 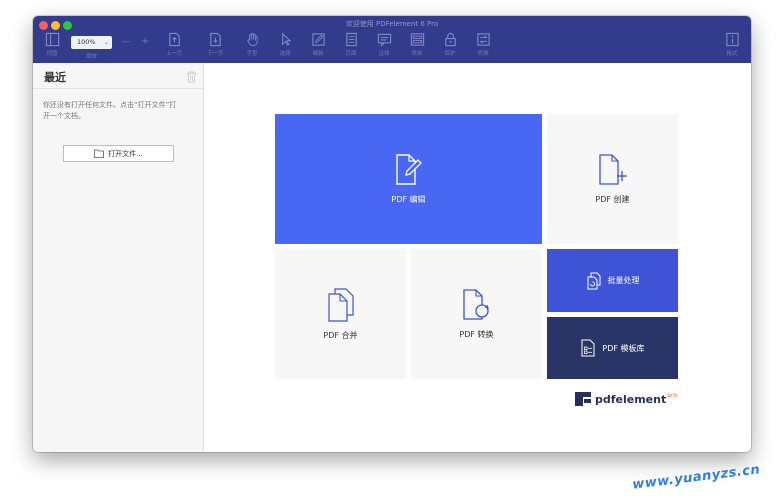 I want to click on convert-icon, so click(x=483, y=39).